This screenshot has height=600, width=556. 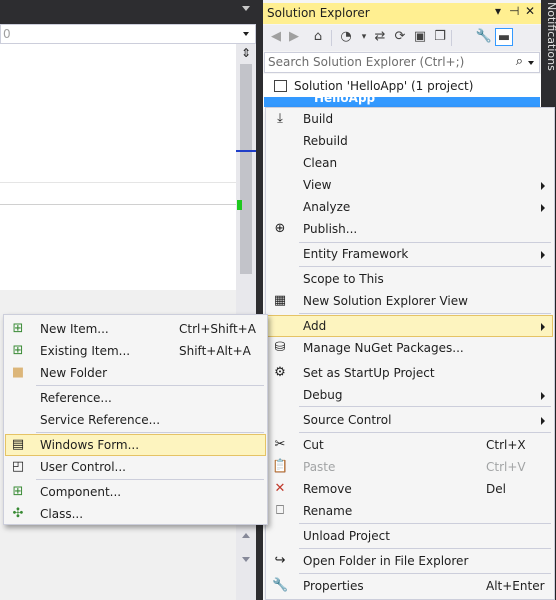 What do you see at coordinates (484, 37) in the screenshot?
I see `properties-wrench-icon: 🔧` at bounding box center [484, 37].